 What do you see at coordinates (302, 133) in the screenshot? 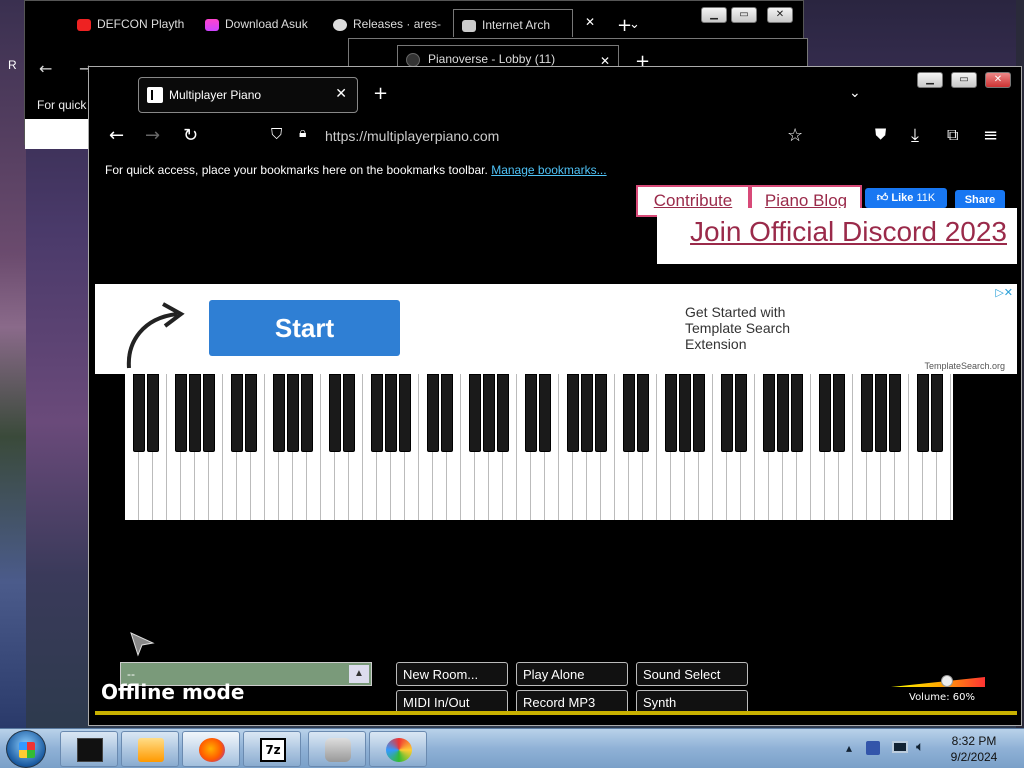
I see `lock-icon: 🔒︎` at bounding box center [302, 133].